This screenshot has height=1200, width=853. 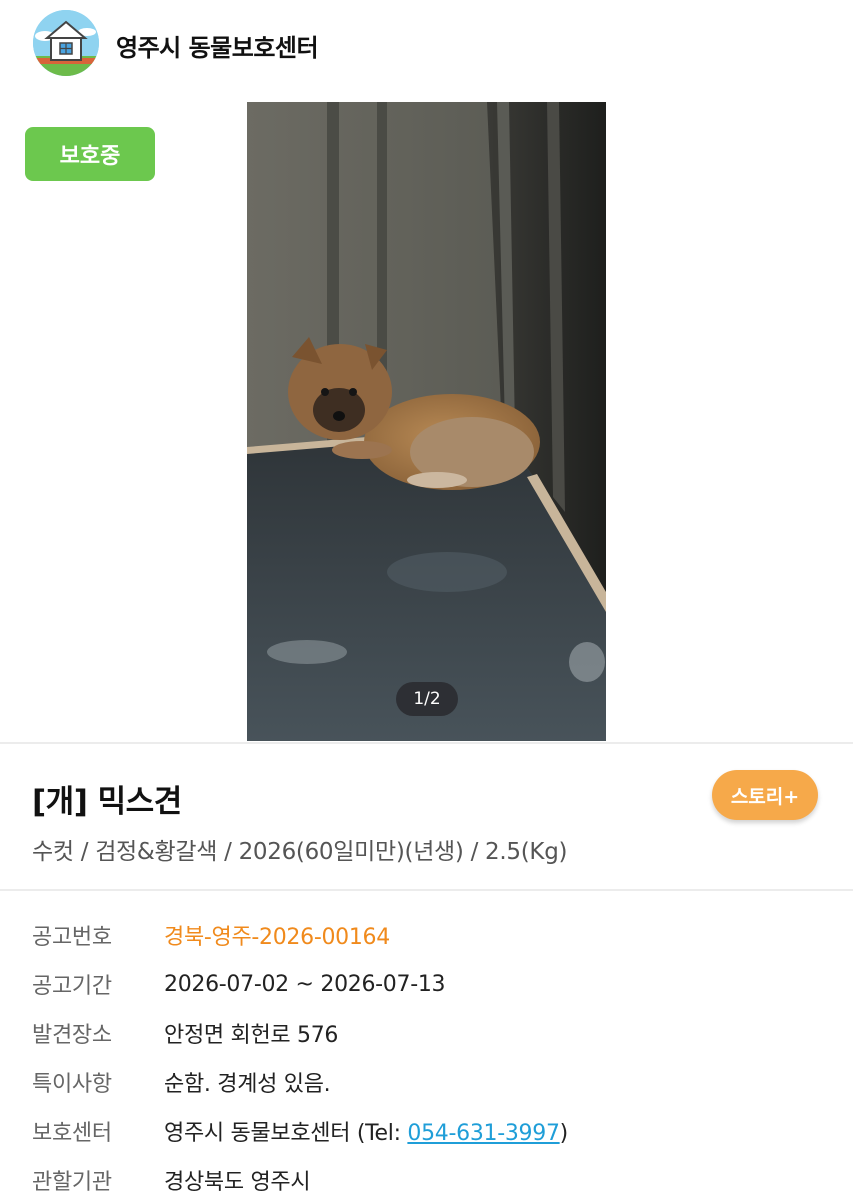 I want to click on story-button: 스토리+, so click(x=765, y=795).